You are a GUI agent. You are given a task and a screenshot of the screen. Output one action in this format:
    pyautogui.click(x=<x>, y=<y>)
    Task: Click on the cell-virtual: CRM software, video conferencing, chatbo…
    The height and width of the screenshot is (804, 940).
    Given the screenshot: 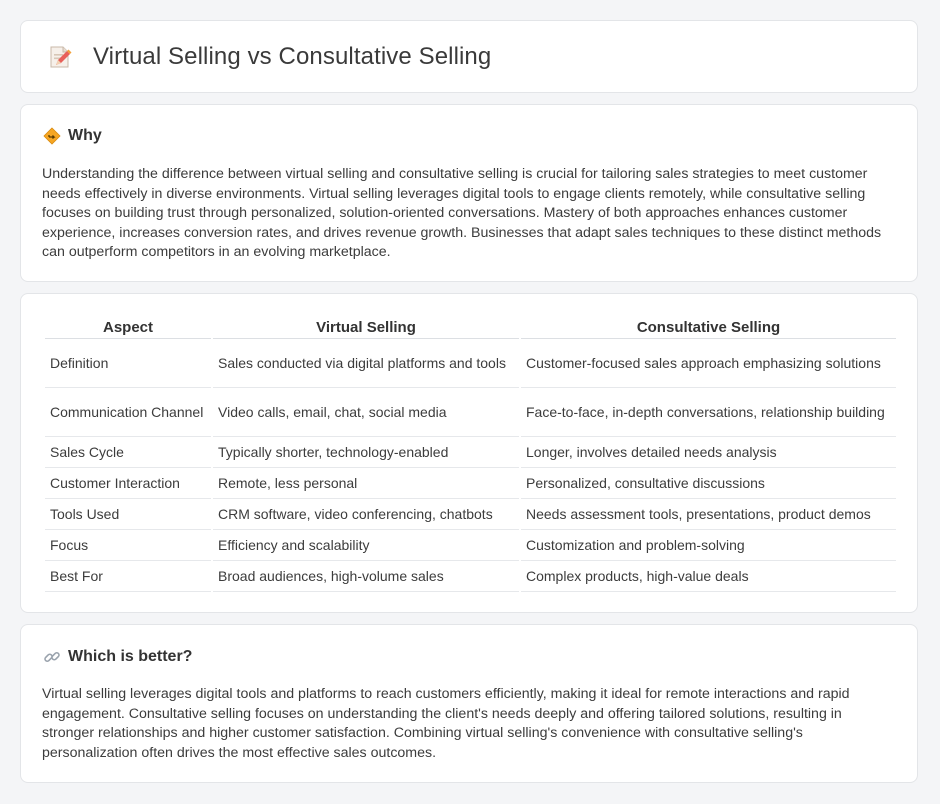 What is the action you would take?
    pyautogui.click(x=366, y=514)
    